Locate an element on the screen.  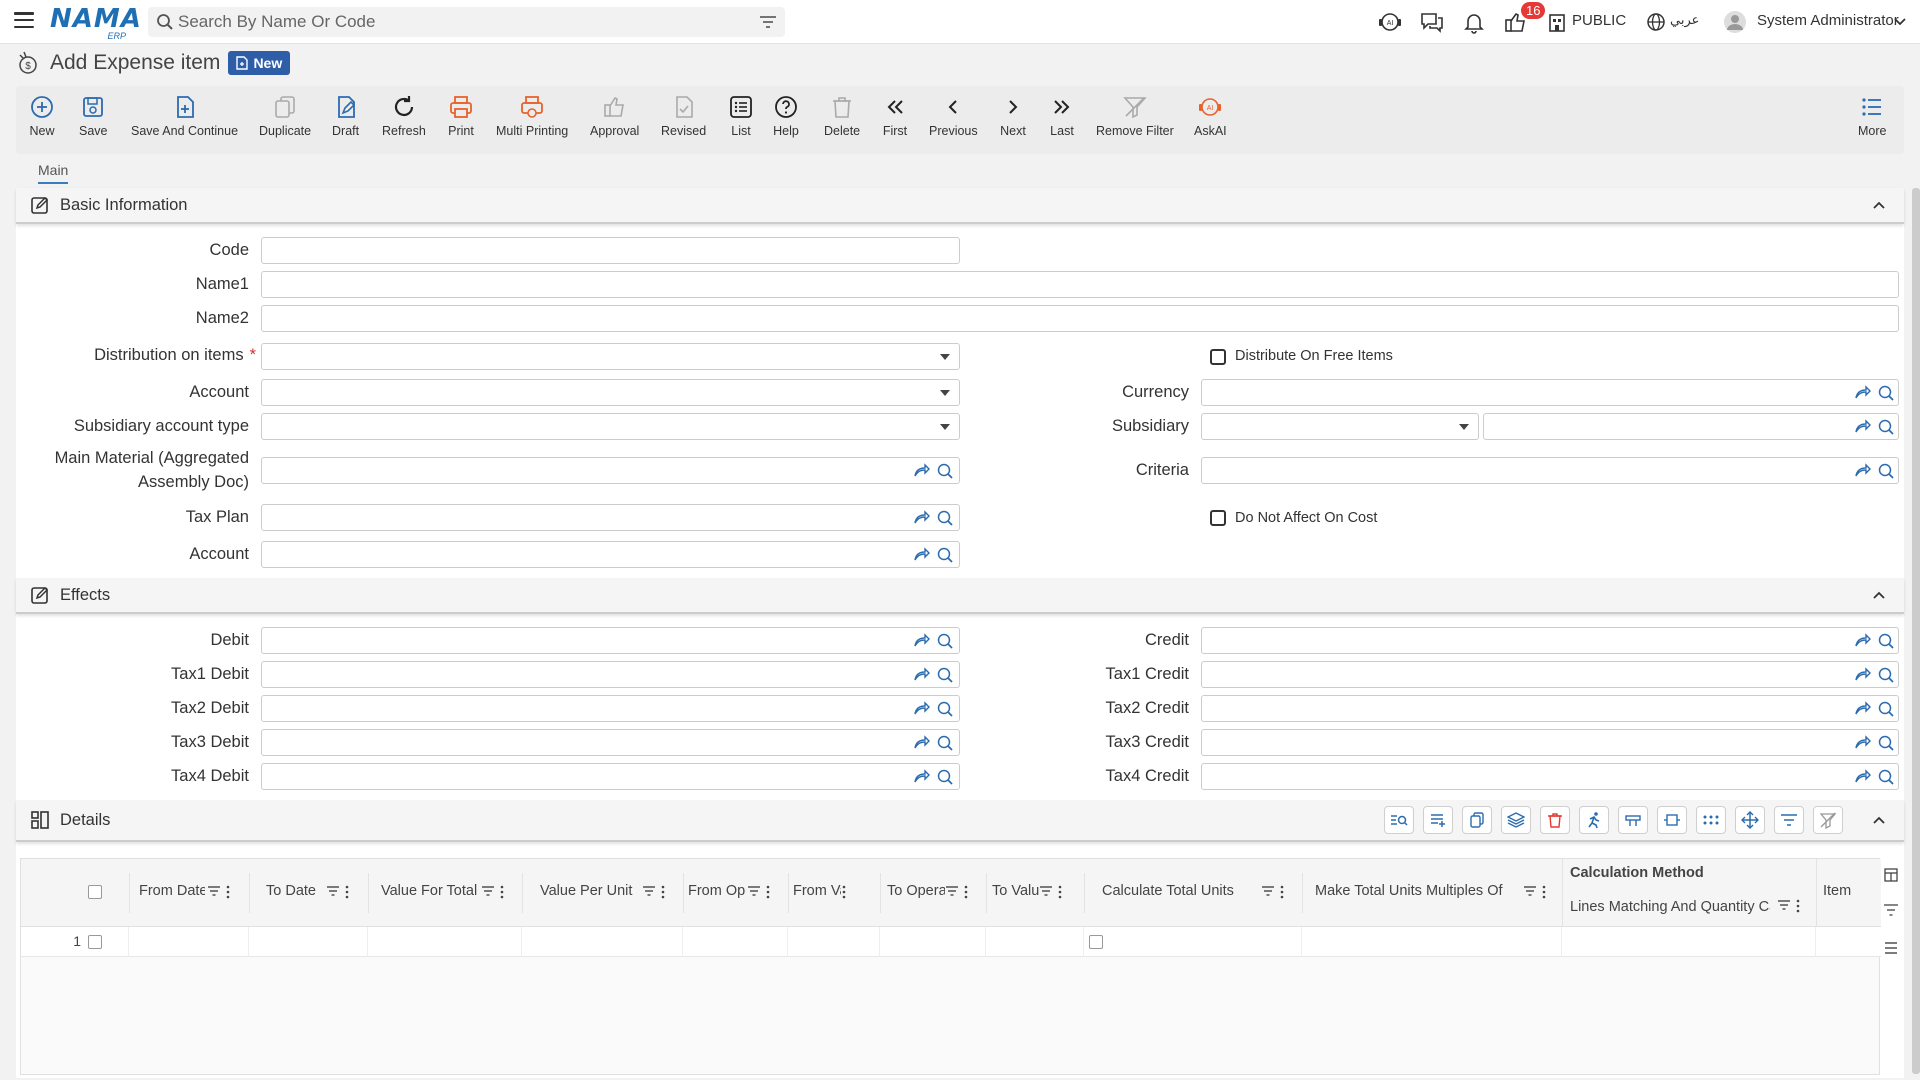
insert-row-button is located at coordinates (1633, 820).